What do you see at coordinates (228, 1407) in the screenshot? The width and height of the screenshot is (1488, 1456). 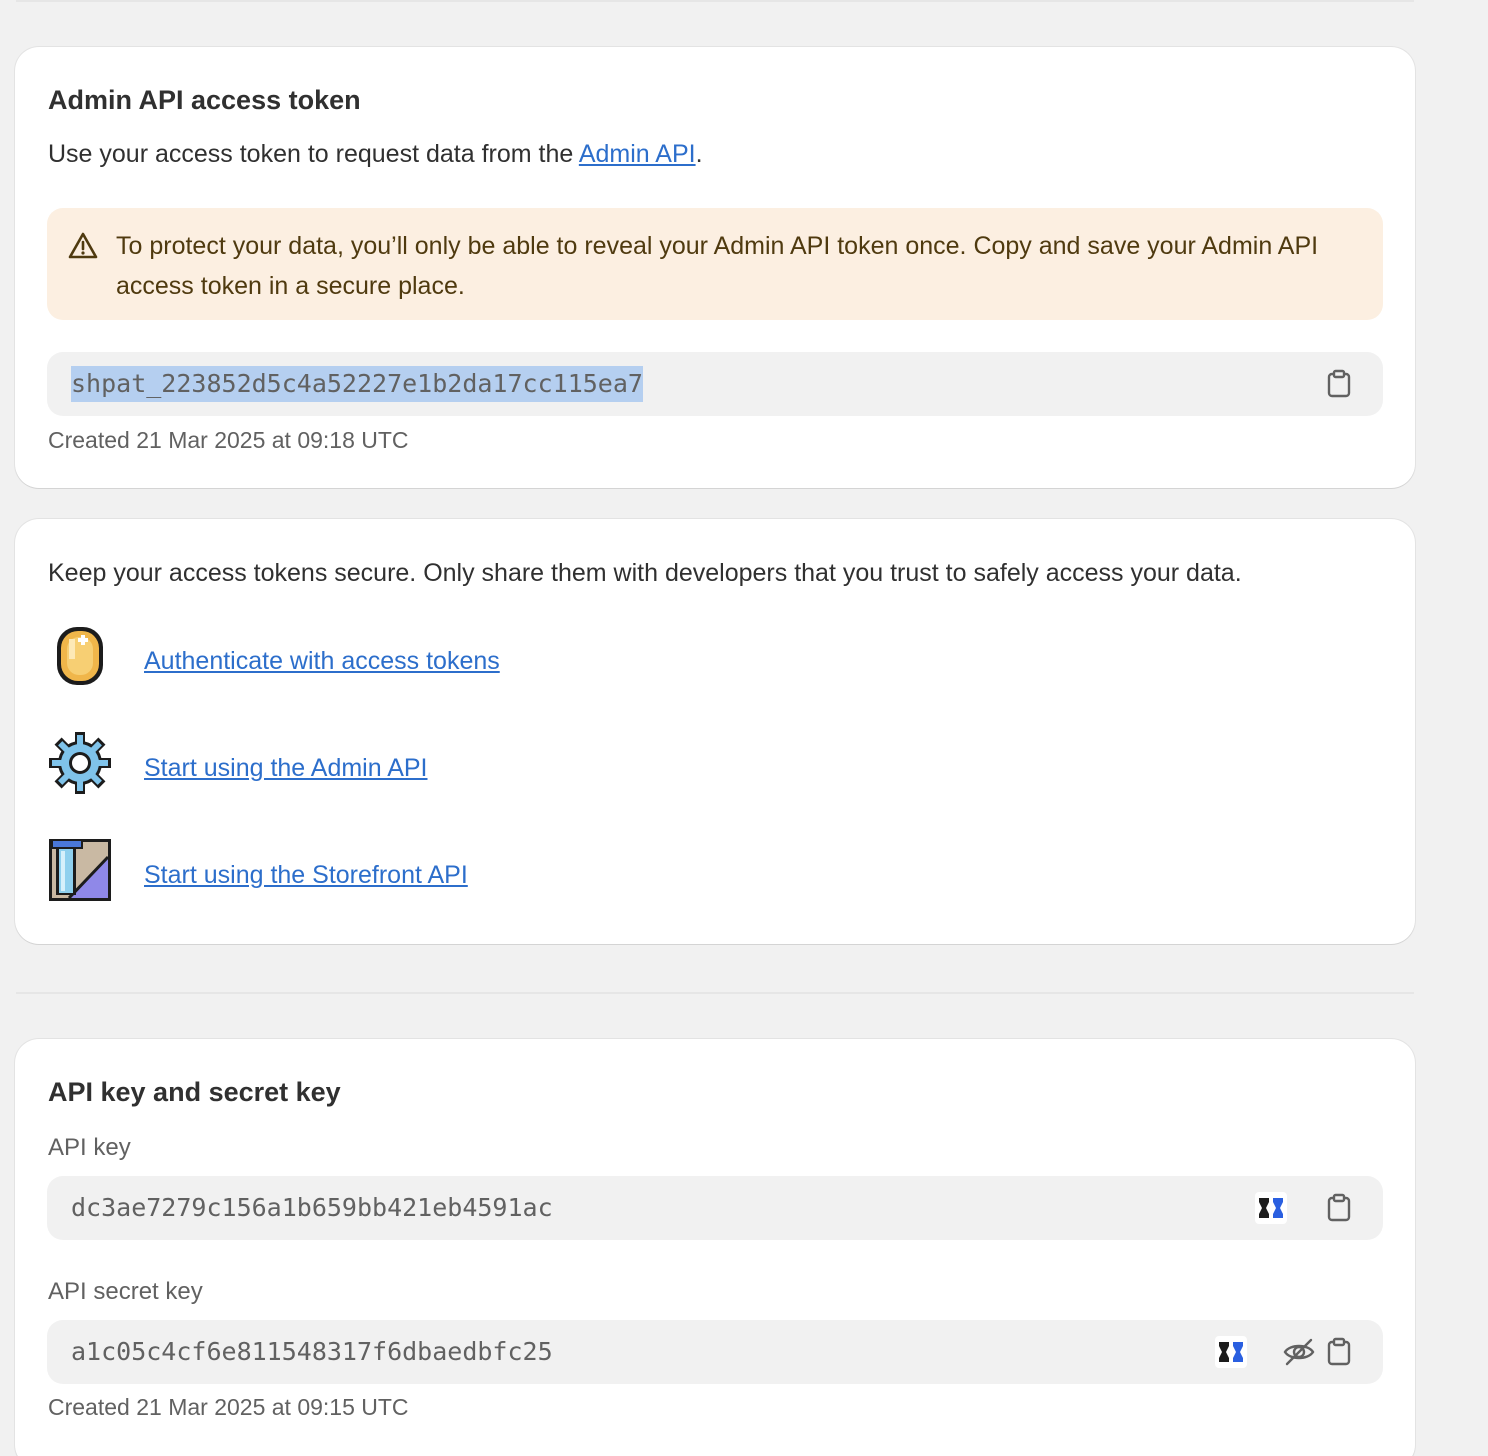 I see `keys-created-date: Created 21 Mar 2025 at 09:15 UTC` at bounding box center [228, 1407].